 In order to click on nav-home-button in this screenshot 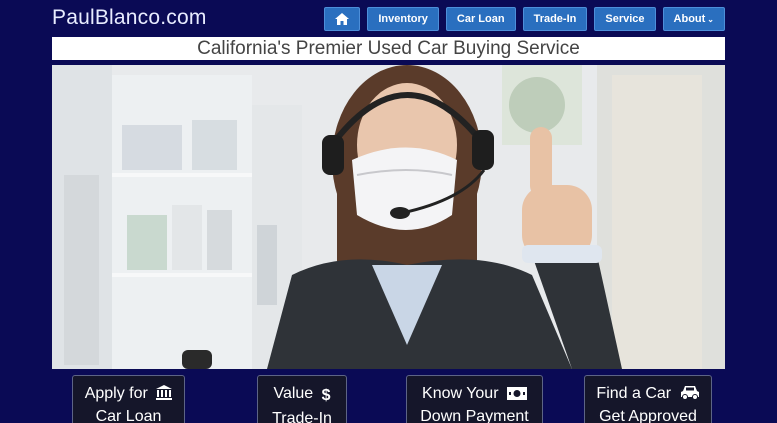, I will do `click(342, 19)`.